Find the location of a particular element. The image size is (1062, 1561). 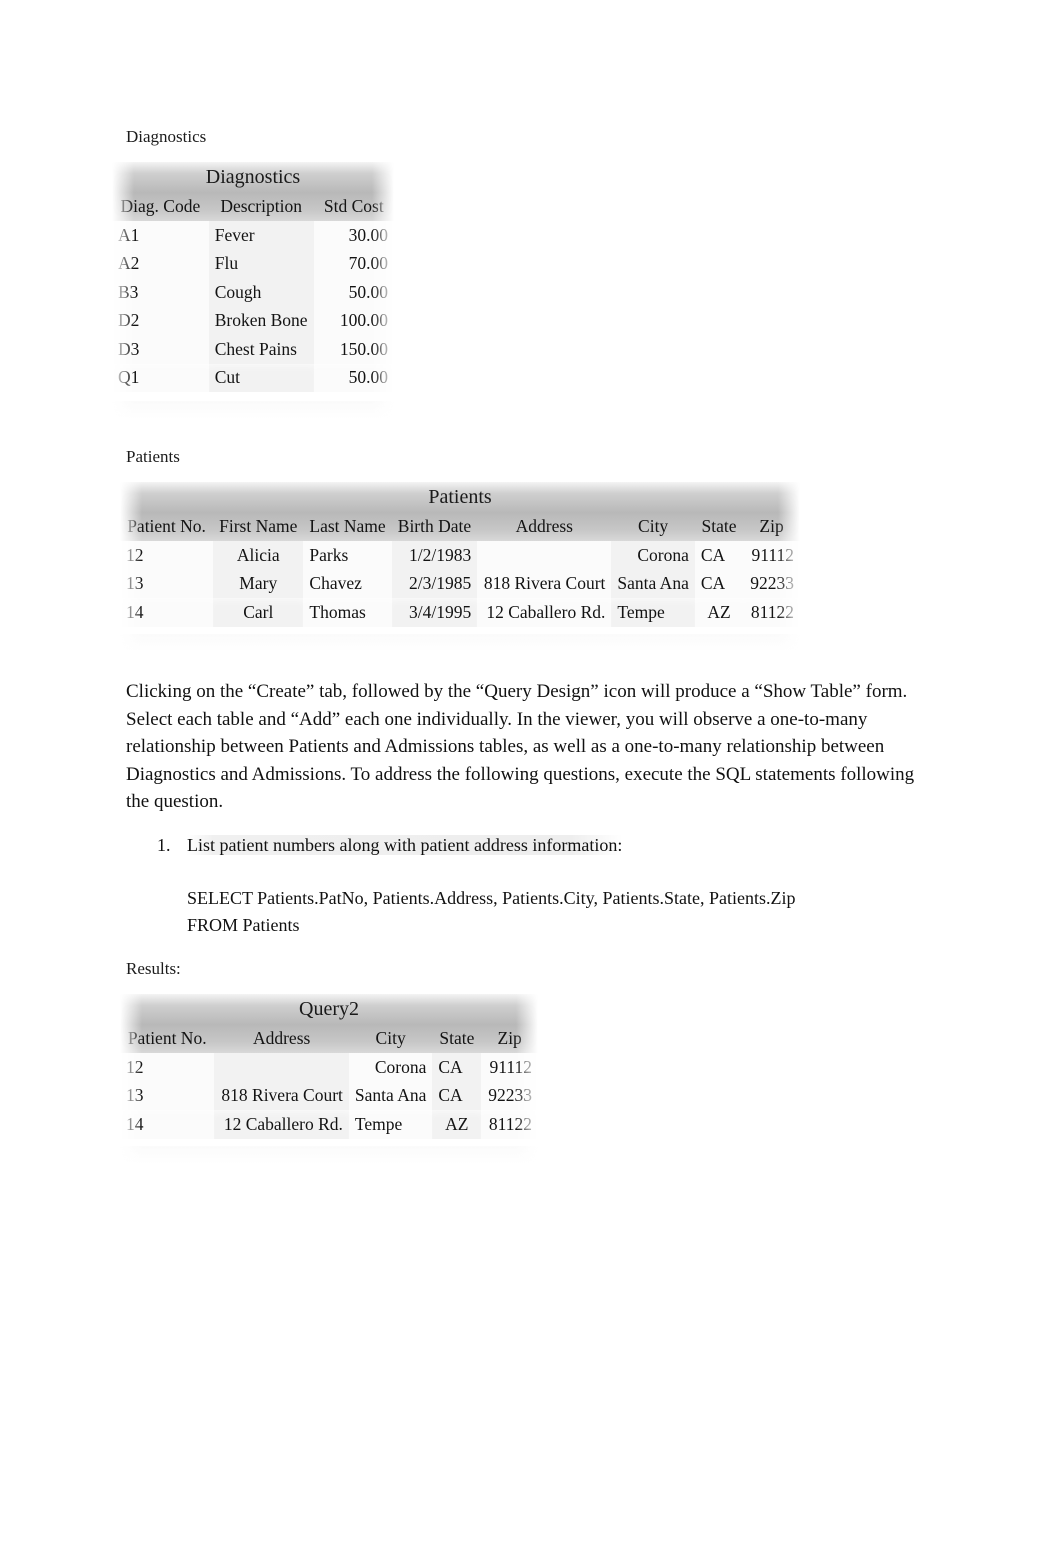

table-title-row: Query2 is located at coordinates (329, 1009).